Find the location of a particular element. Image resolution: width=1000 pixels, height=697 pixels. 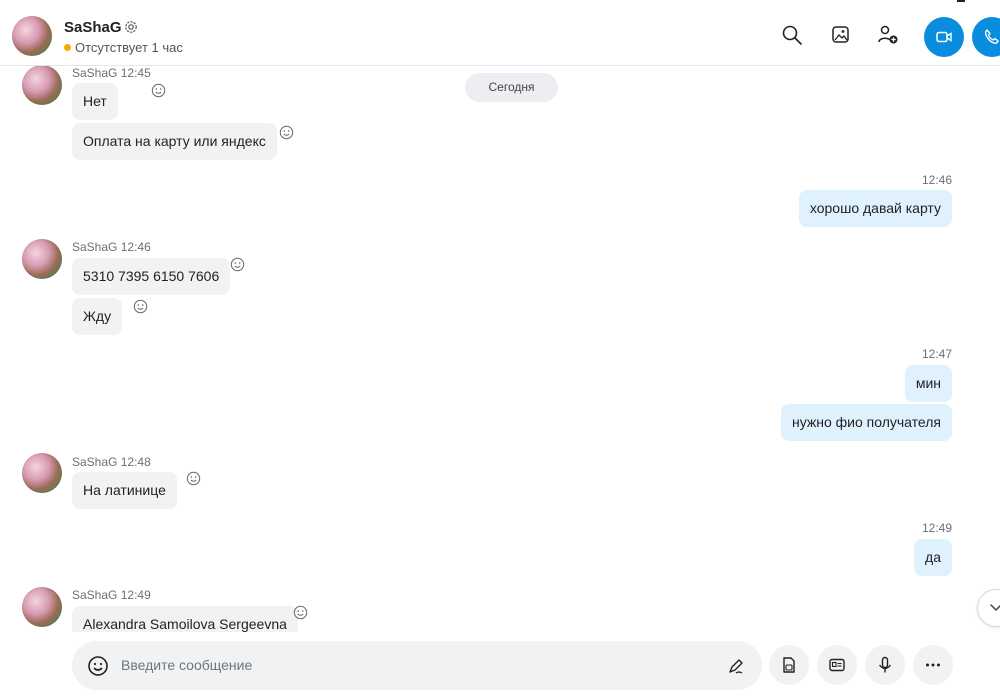

message-input: Введите сообщение is located at coordinates (186, 665).